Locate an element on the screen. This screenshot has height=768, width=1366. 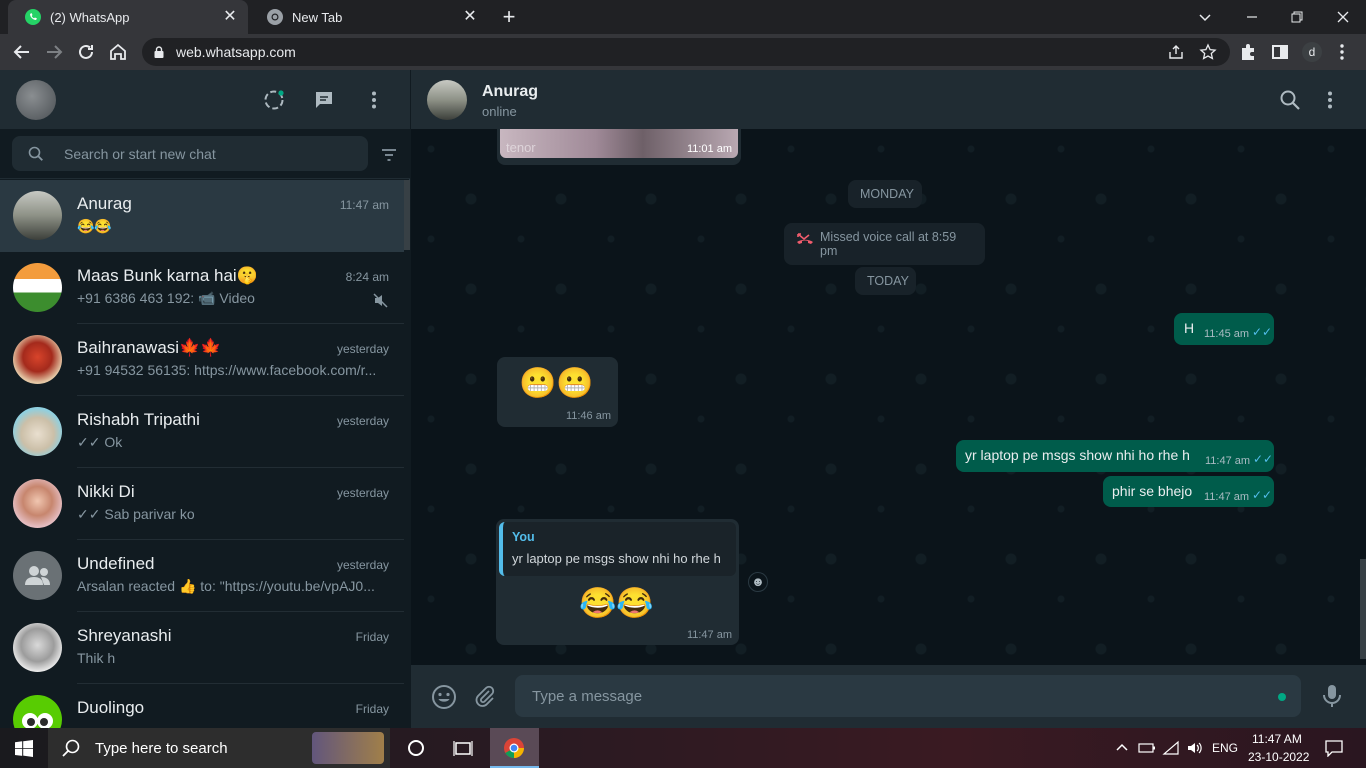
home-icon is located at coordinates (118, 52).